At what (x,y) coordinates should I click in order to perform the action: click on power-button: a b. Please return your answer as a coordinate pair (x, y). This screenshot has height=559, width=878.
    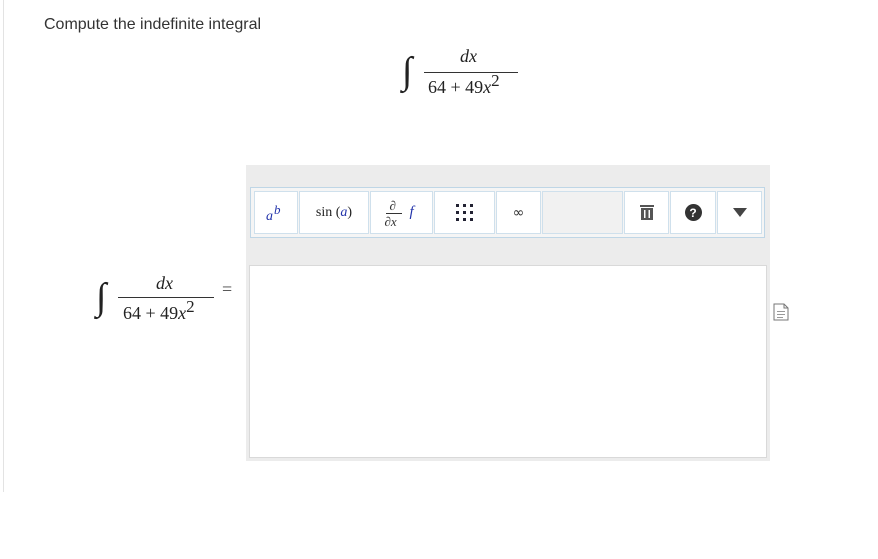
    Looking at the image, I should click on (276, 212).